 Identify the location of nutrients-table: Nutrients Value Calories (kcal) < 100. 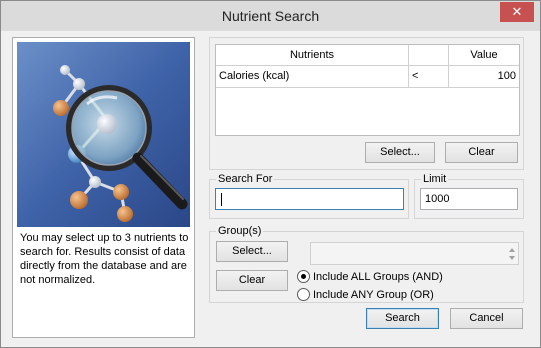
(367, 90).